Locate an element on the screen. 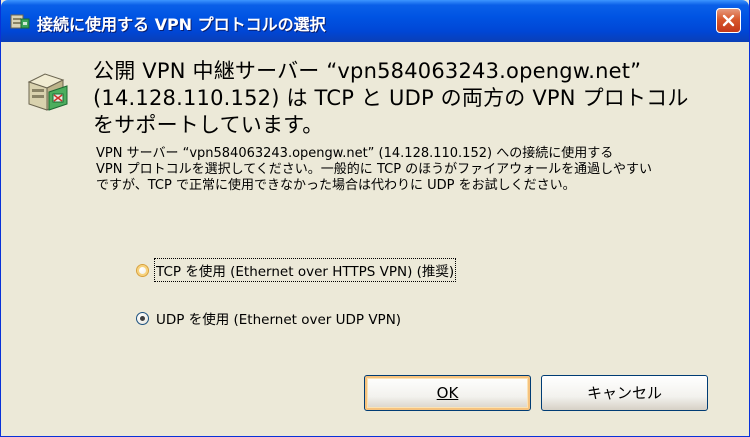  close-button is located at coordinates (728, 20).